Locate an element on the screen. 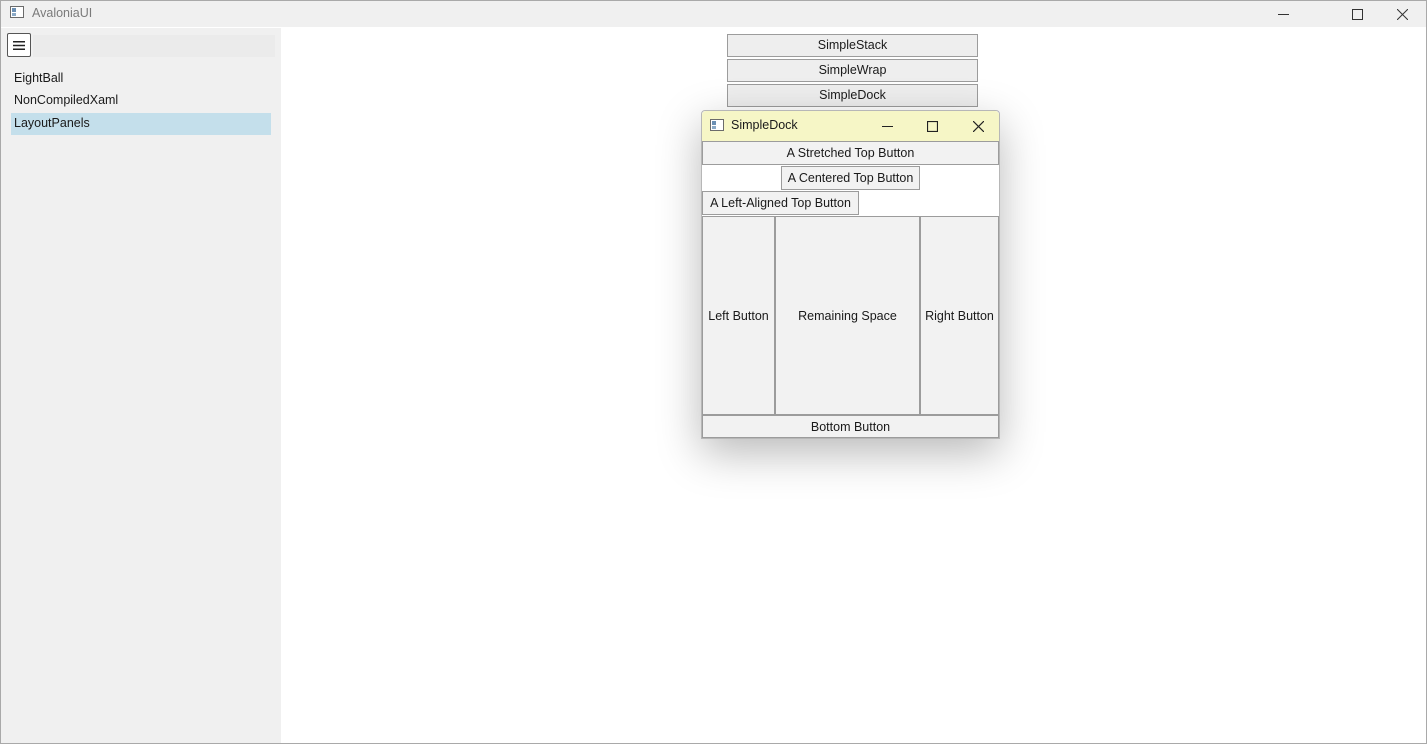  hamburger-icon is located at coordinates (19, 45).